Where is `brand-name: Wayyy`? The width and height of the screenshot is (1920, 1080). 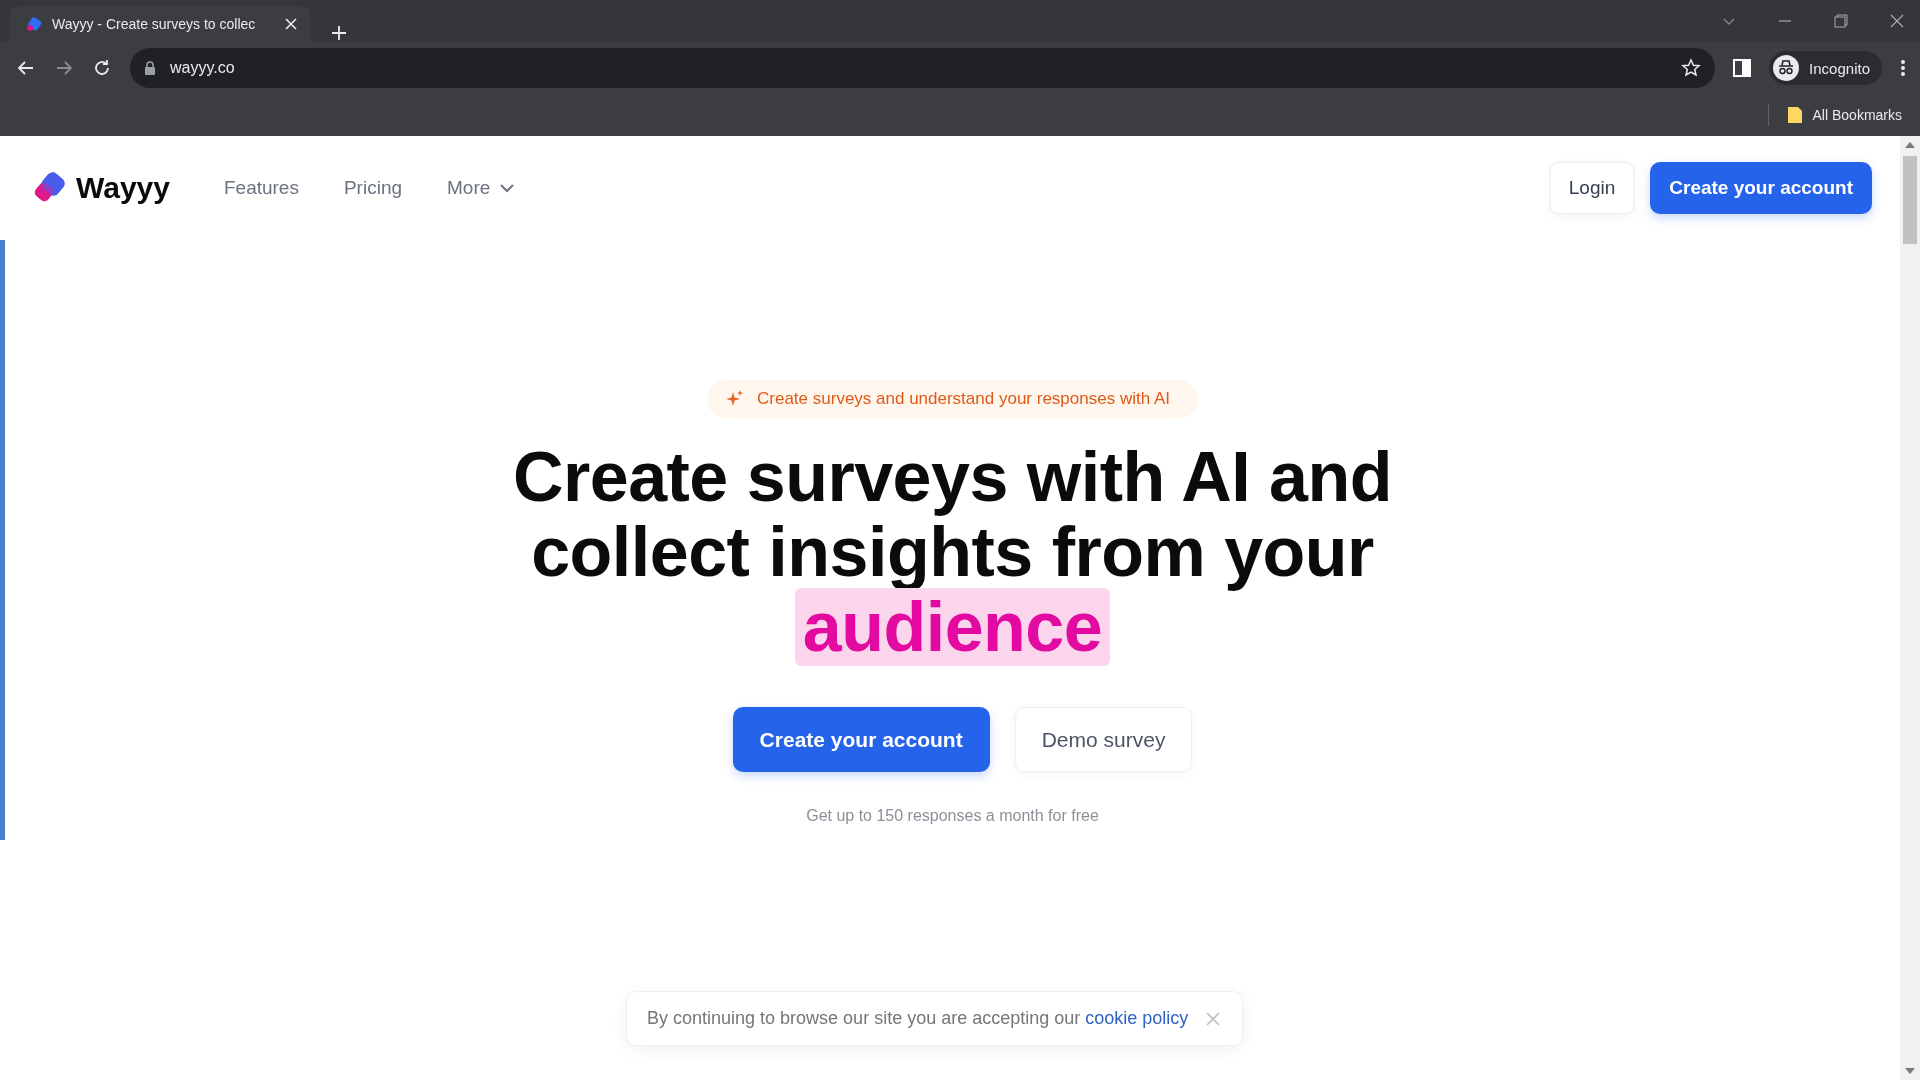 brand-name: Wayyy is located at coordinates (123, 188).